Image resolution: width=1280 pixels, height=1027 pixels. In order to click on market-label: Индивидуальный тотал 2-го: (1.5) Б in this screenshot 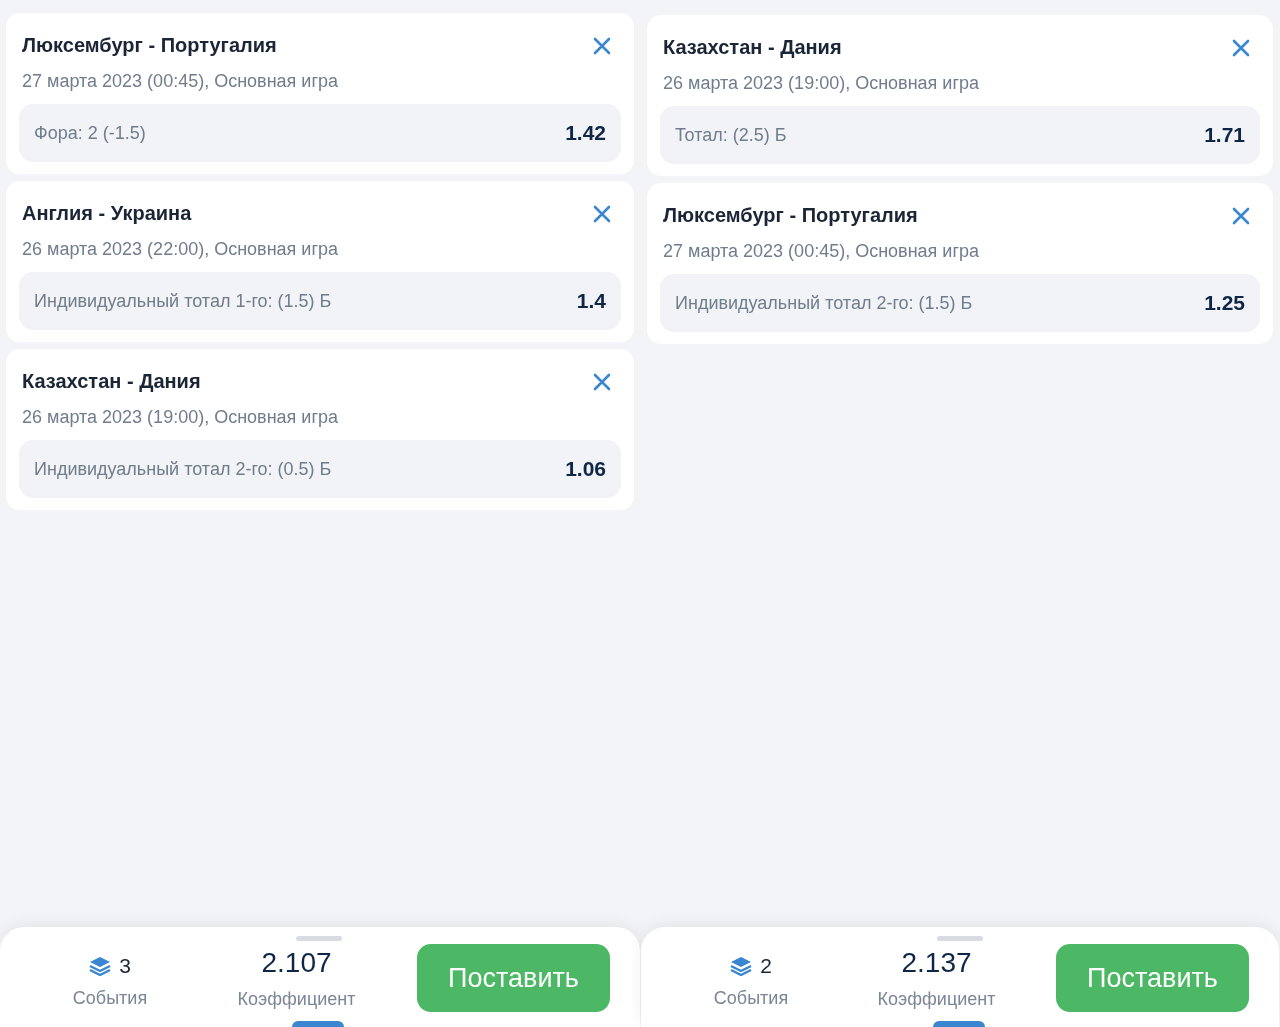, I will do `click(824, 303)`.